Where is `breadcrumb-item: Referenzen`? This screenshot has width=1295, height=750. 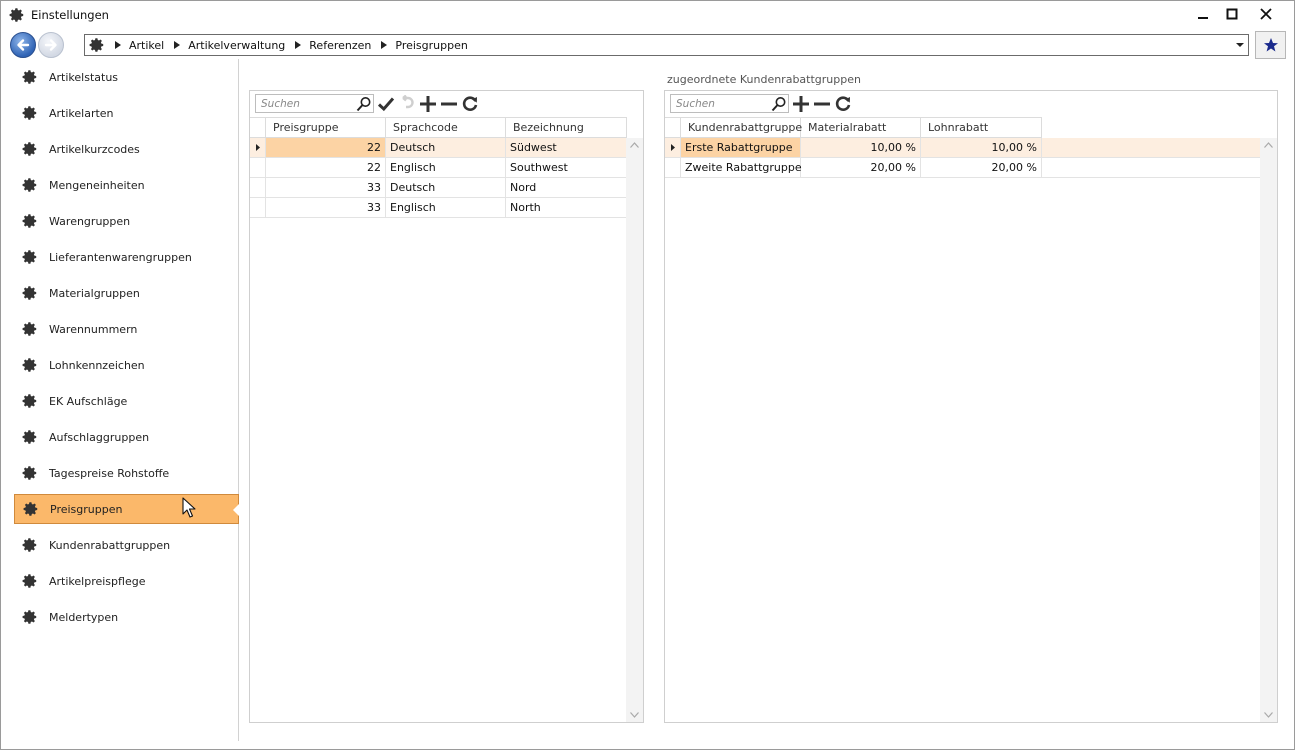
breadcrumb-item: Referenzen is located at coordinates (341, 45).